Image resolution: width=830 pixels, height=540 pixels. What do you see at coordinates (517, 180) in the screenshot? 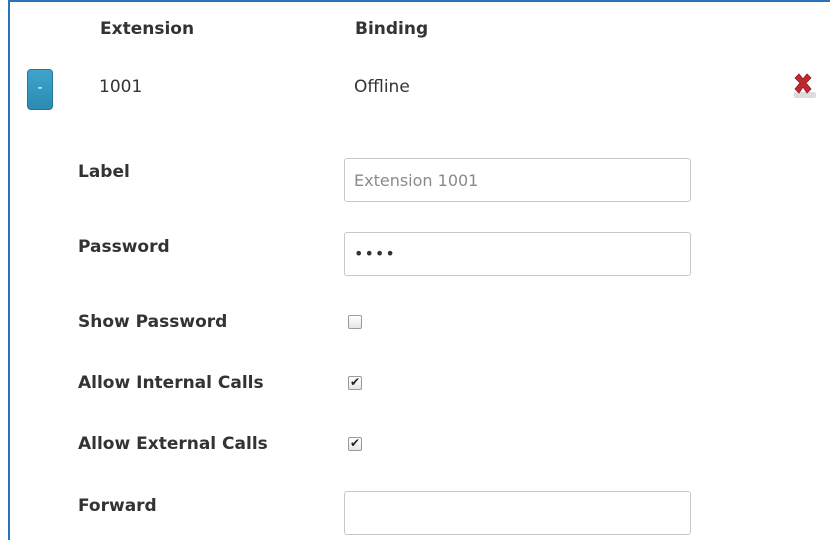
I see `label-input` at bounding box center [517, 180].